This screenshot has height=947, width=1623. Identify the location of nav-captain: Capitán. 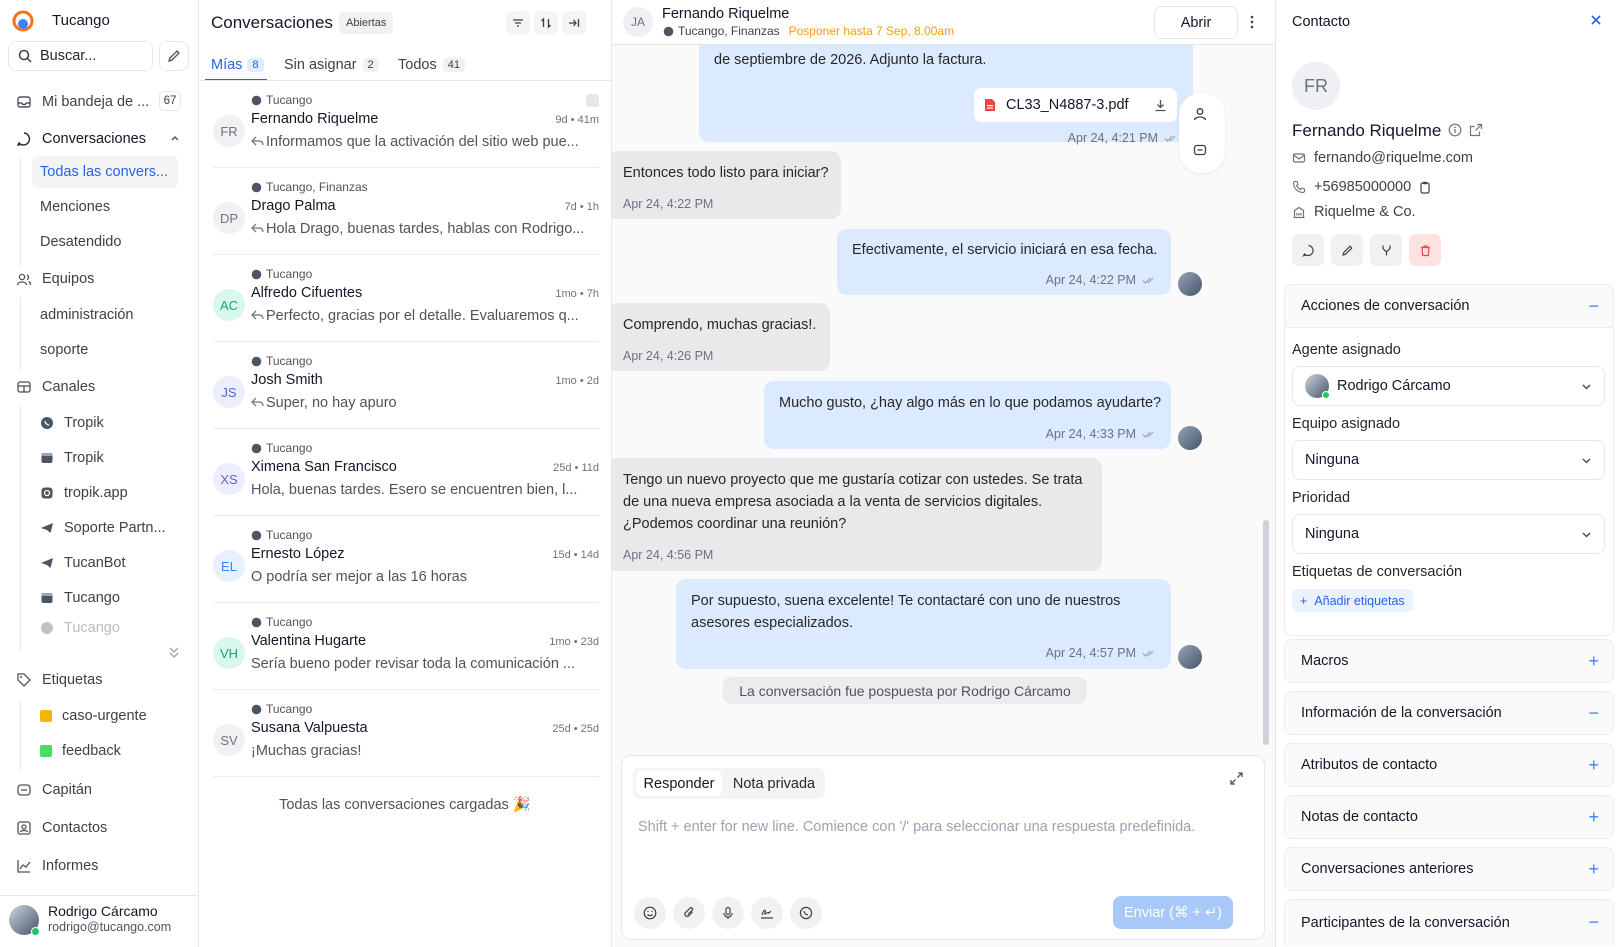
(96, 790).